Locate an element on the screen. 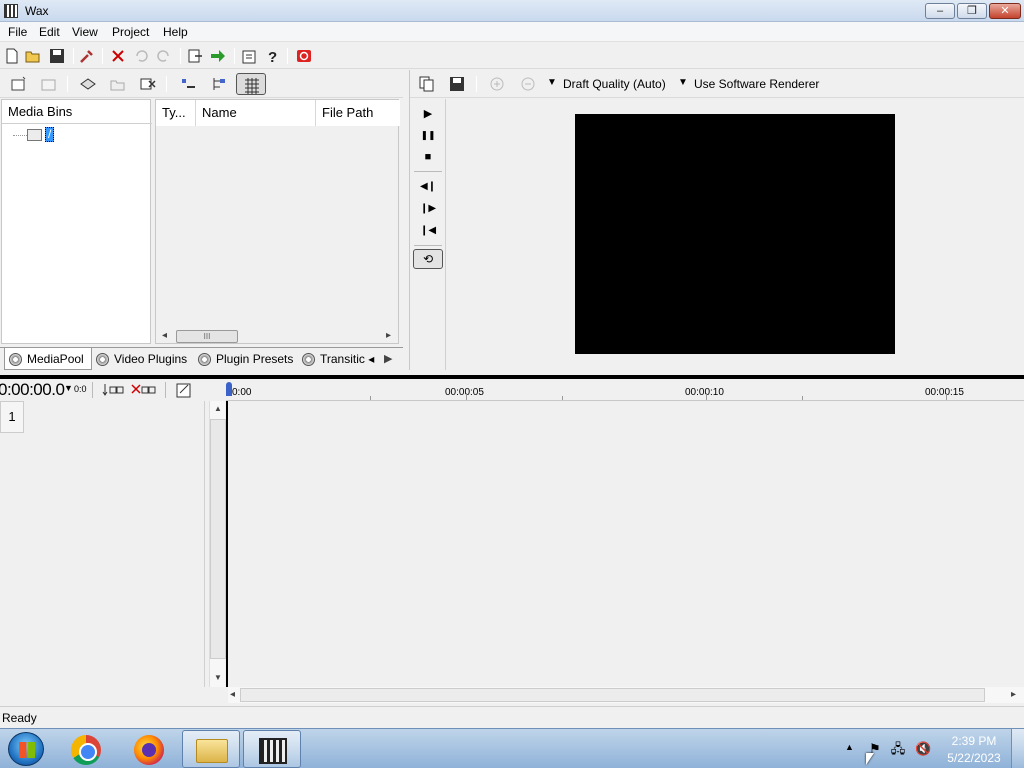 This screenshot has width=1024, height=768. video-preview-screen is located at coordinates (735, 234).